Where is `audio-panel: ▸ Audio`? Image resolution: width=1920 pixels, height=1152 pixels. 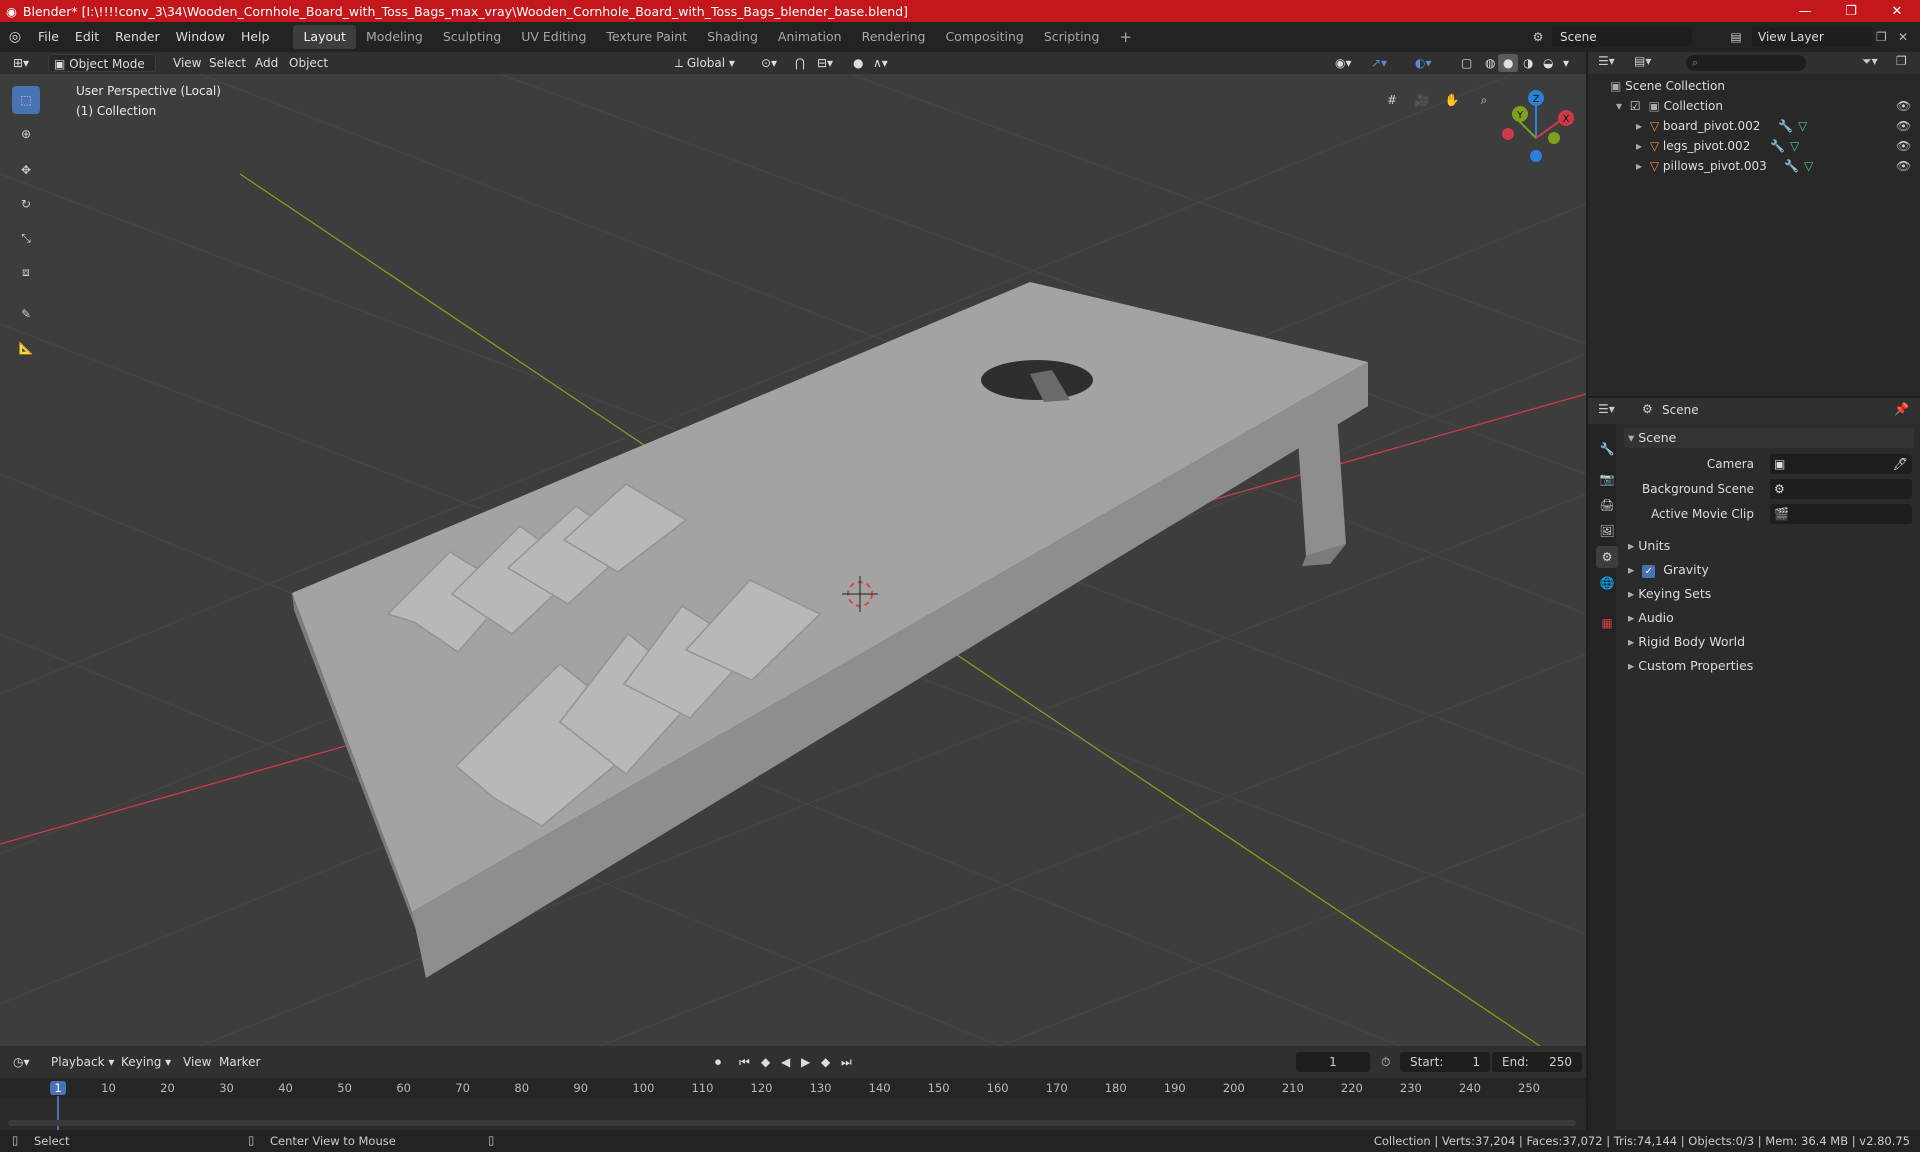
audio-panel: ▸ Audio is located at coordinates (1769, 618).